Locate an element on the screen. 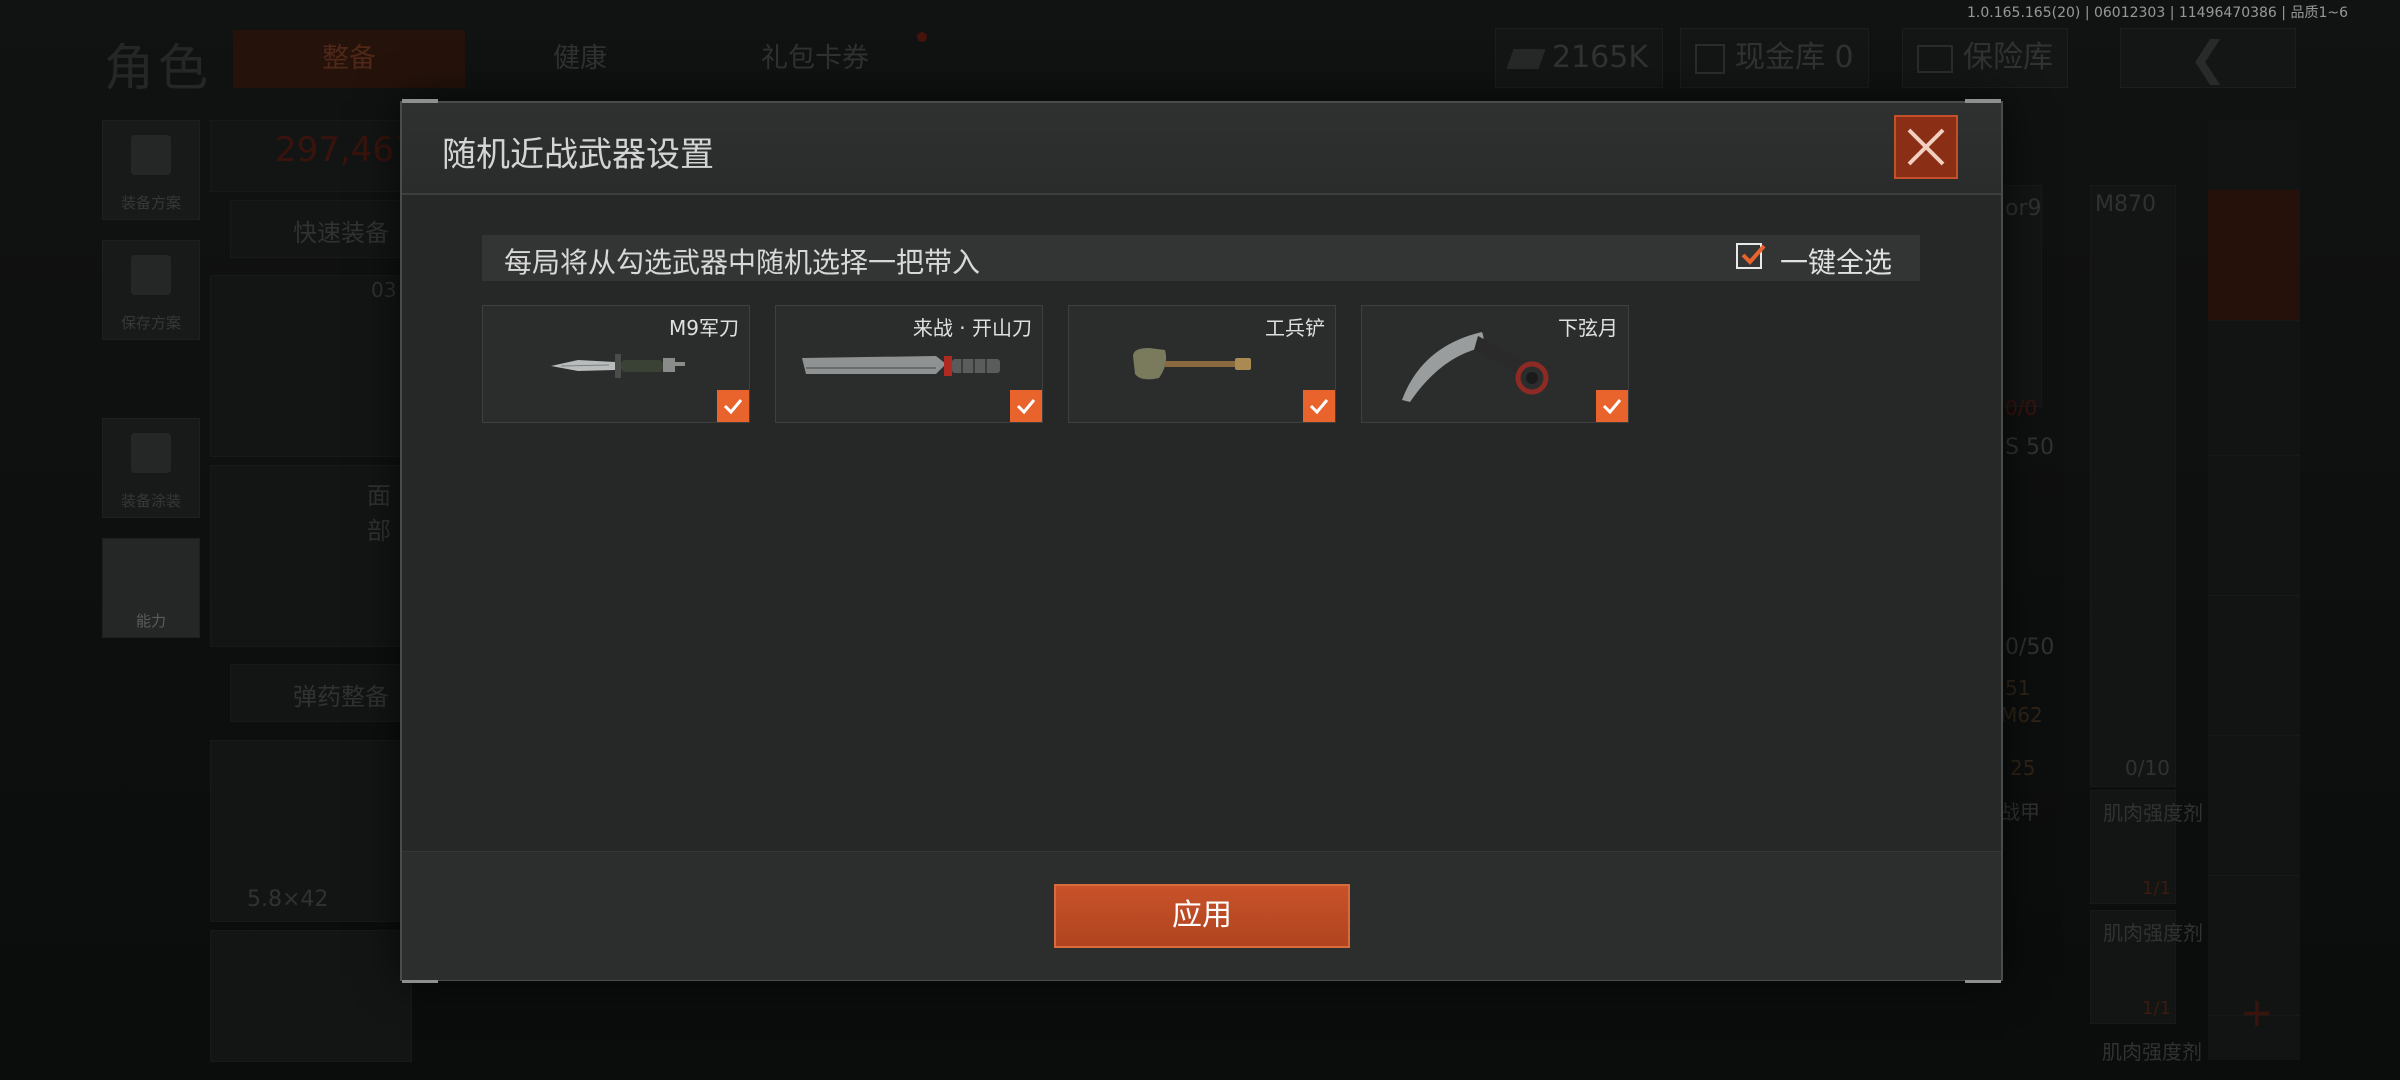  description-banner: 每局将从勾选武器中随机选择一把带入 一键全选 is located at coordinates (1201, 258).